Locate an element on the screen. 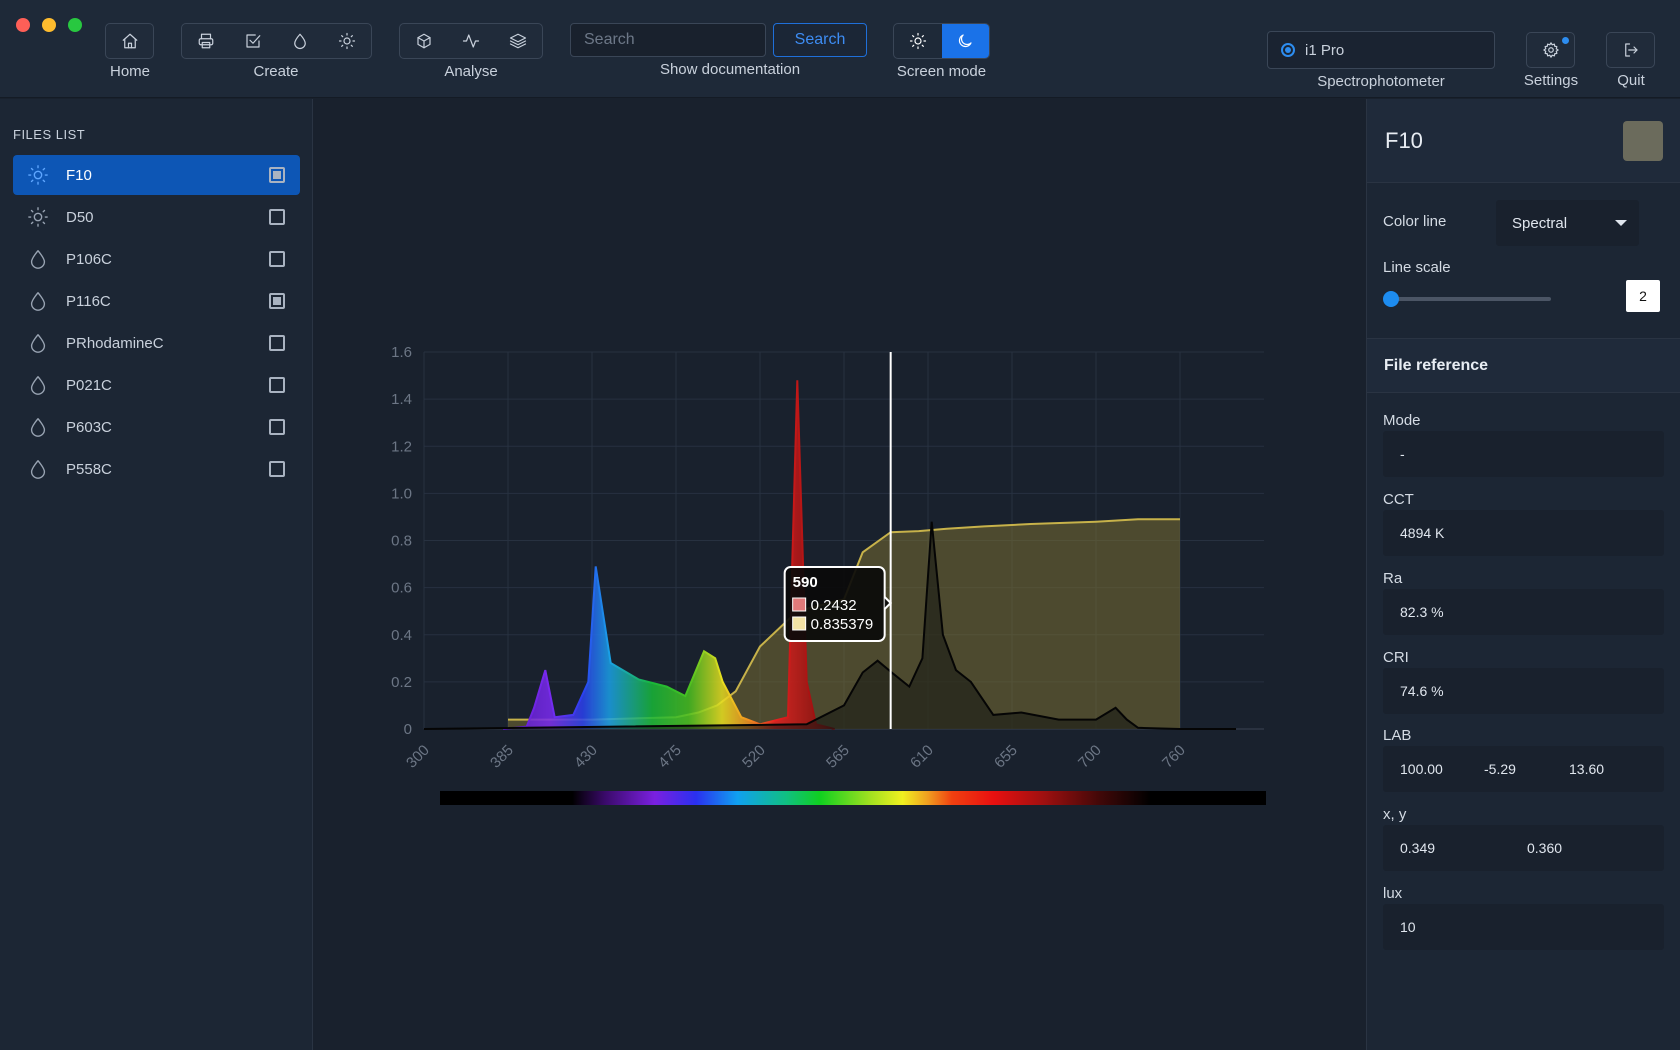 The width and height of the screenshot is (1680, 1050). cri-field: 74.6 % is located at coordinates (1523, 691).